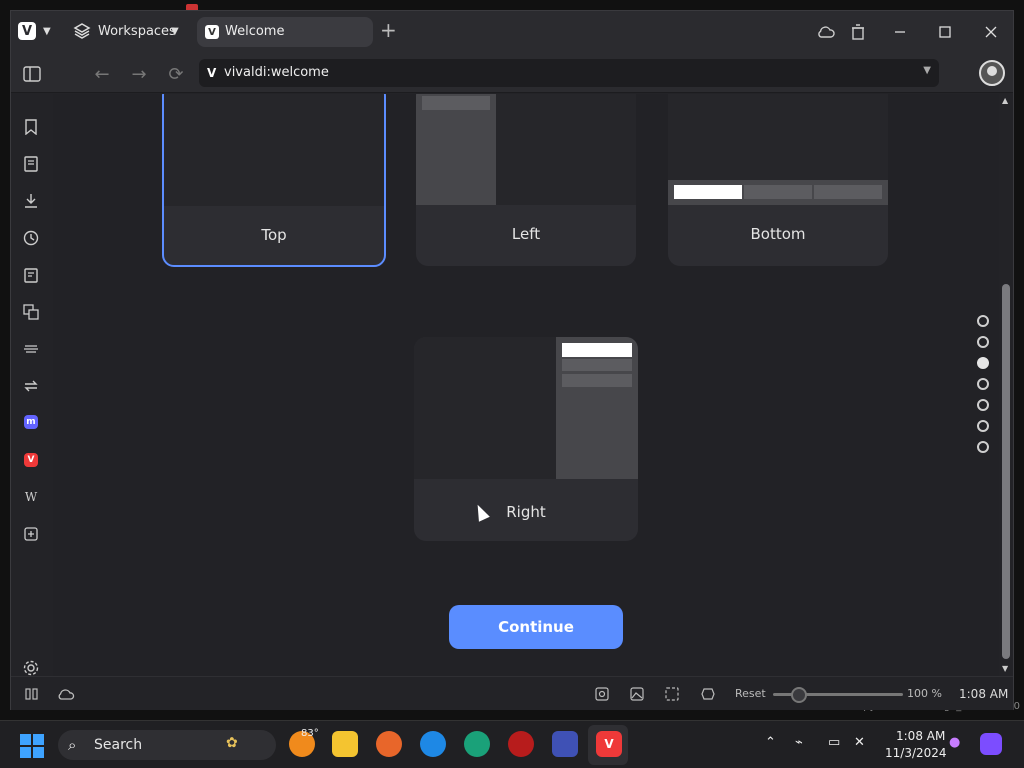  Describe the element at coordinates (27, 31) in the screenshot. I see `vivaldi-menu-icon: V` at that location.